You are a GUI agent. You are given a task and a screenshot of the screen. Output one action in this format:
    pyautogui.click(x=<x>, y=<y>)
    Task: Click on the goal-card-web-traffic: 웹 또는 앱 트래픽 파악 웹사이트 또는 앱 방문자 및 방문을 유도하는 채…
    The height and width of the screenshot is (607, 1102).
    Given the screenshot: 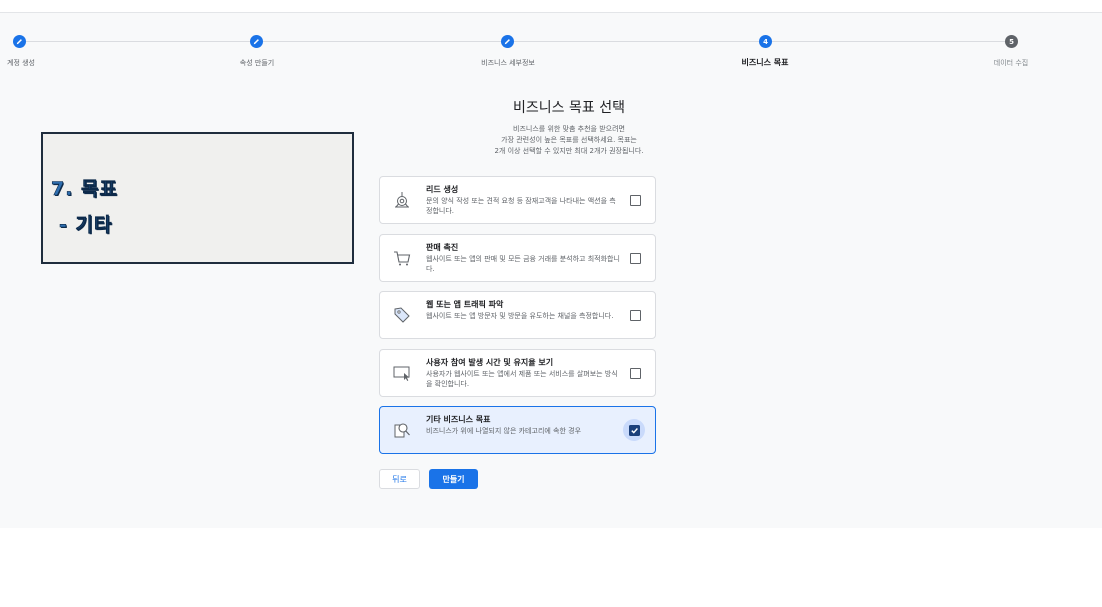 What is the action you would take?
    pyautogui.click(x=517, y=315)
    